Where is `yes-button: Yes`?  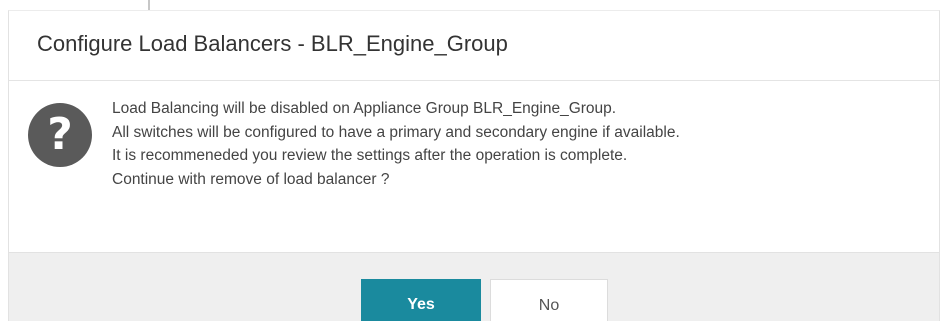
yes-button: Yes is located at coordinates (421, 300).